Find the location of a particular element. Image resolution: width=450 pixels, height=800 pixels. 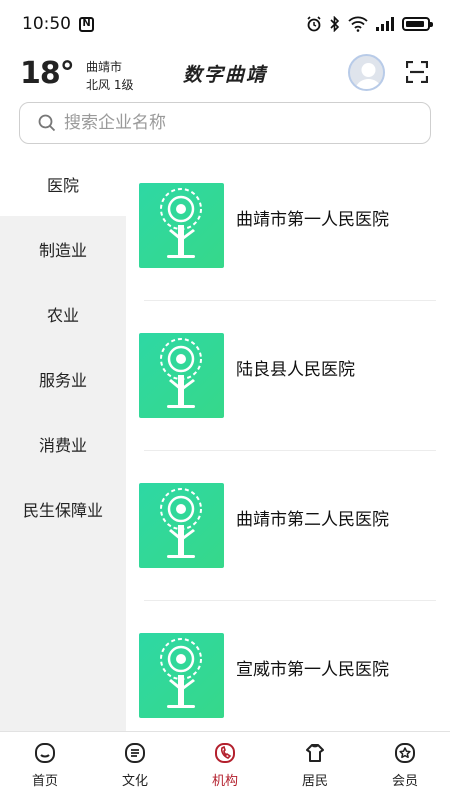

institution-name: 陆良县人民医院 is located at coordinates (295, 370).